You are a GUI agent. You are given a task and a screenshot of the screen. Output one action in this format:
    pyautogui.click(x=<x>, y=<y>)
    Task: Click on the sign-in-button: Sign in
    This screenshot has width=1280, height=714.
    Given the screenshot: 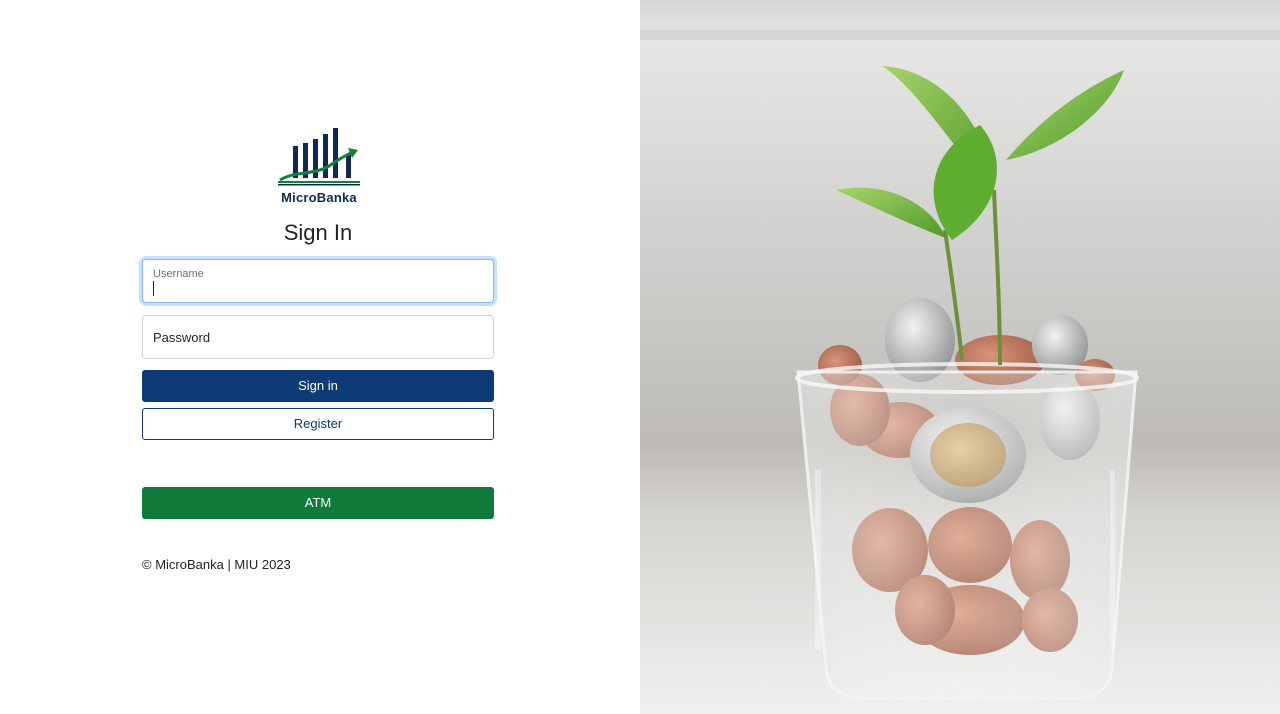 What is the action you would take?
    pyautogui.click(x=318, y=386)
    